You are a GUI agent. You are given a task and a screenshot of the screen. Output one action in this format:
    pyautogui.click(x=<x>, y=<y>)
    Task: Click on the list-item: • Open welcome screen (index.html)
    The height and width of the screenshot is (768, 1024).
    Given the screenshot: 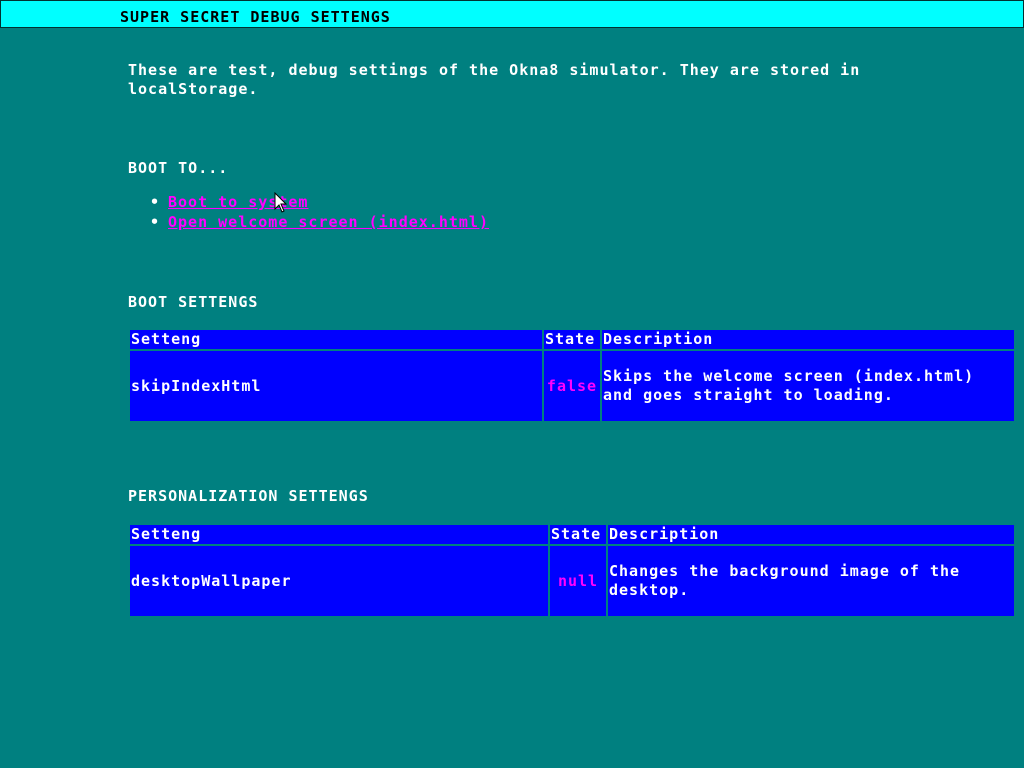 What is the action you would take?
    pyautogui.click(x=319, y=222)
    